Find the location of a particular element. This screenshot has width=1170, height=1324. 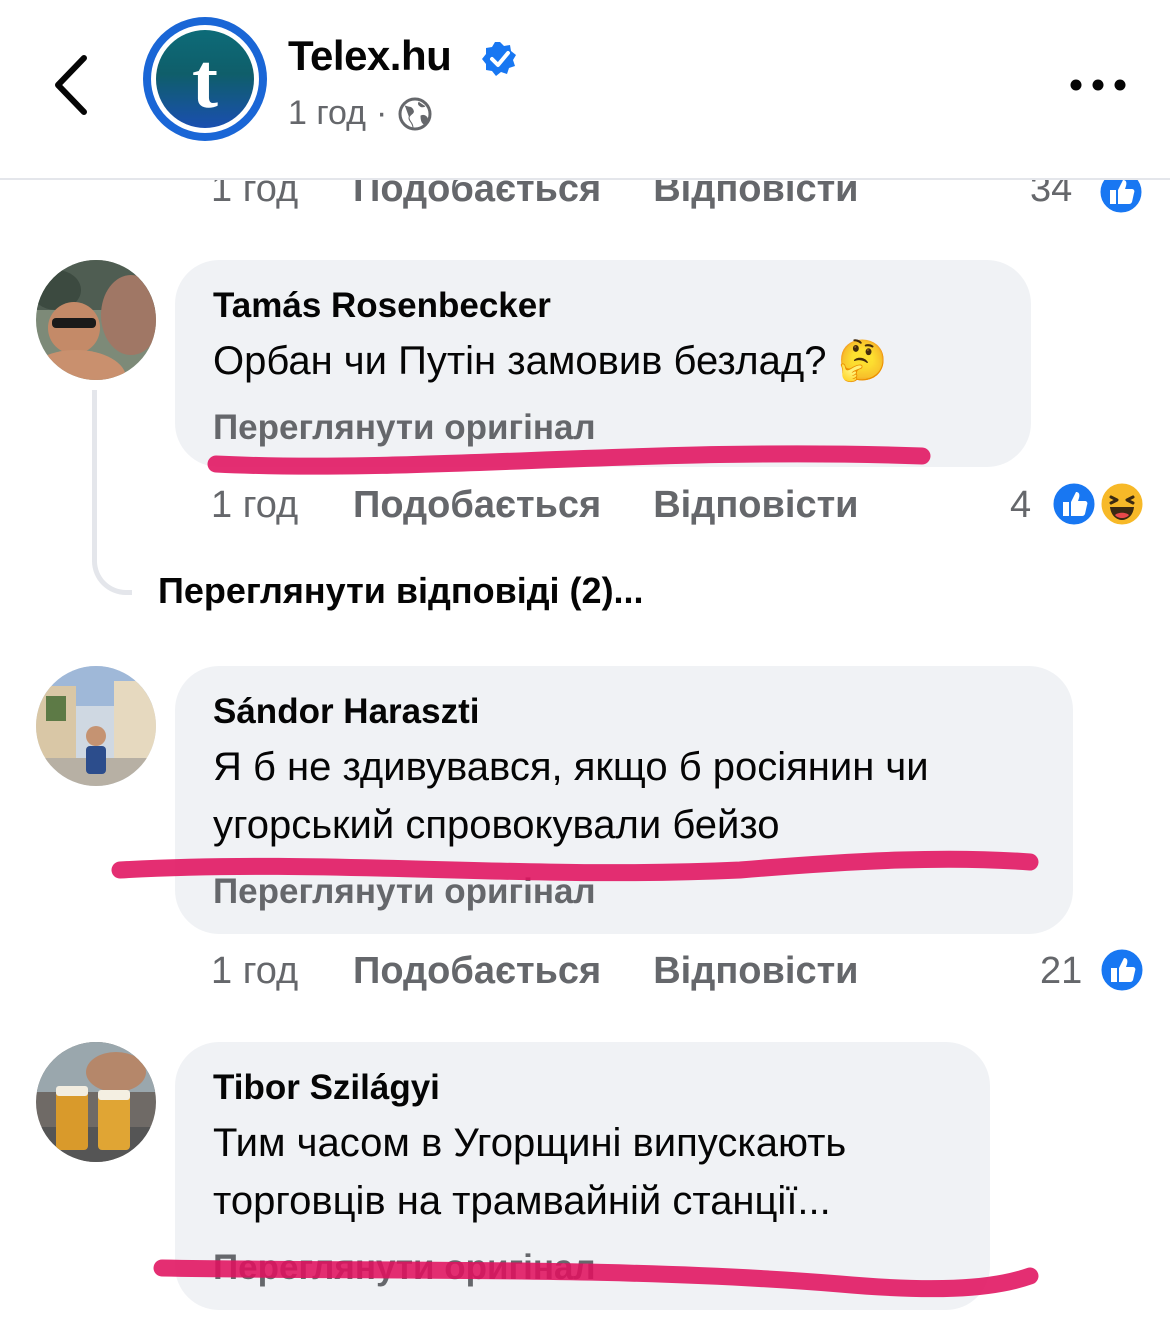

comment-text-line: Я б не здивувався, якщо б росіянин чи is located at coordinates (571, 767).